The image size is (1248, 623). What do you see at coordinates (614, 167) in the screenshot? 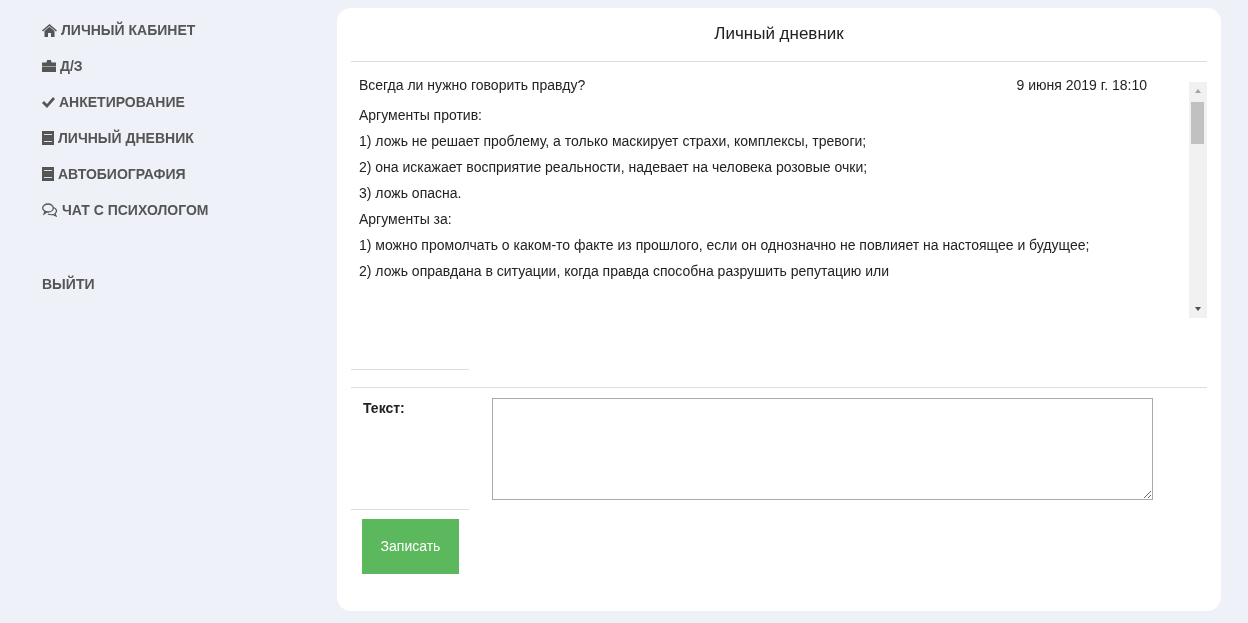
I see `entry-text: 2) она искажает восприятие реальности, надевает на человека розовые очки;` at bounding box center [614, 167].